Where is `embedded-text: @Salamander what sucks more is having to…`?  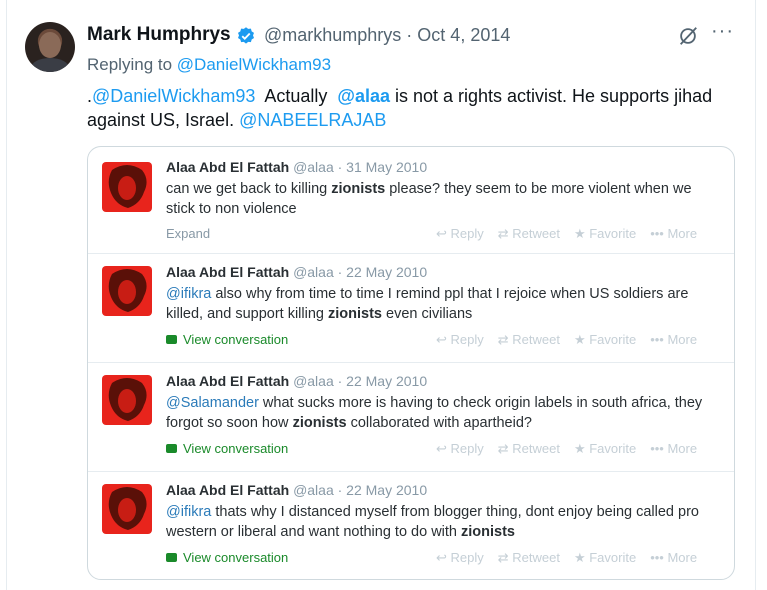 embedded-text: @Salamander what sucks more is having to… is located at coordinates (443, 413).